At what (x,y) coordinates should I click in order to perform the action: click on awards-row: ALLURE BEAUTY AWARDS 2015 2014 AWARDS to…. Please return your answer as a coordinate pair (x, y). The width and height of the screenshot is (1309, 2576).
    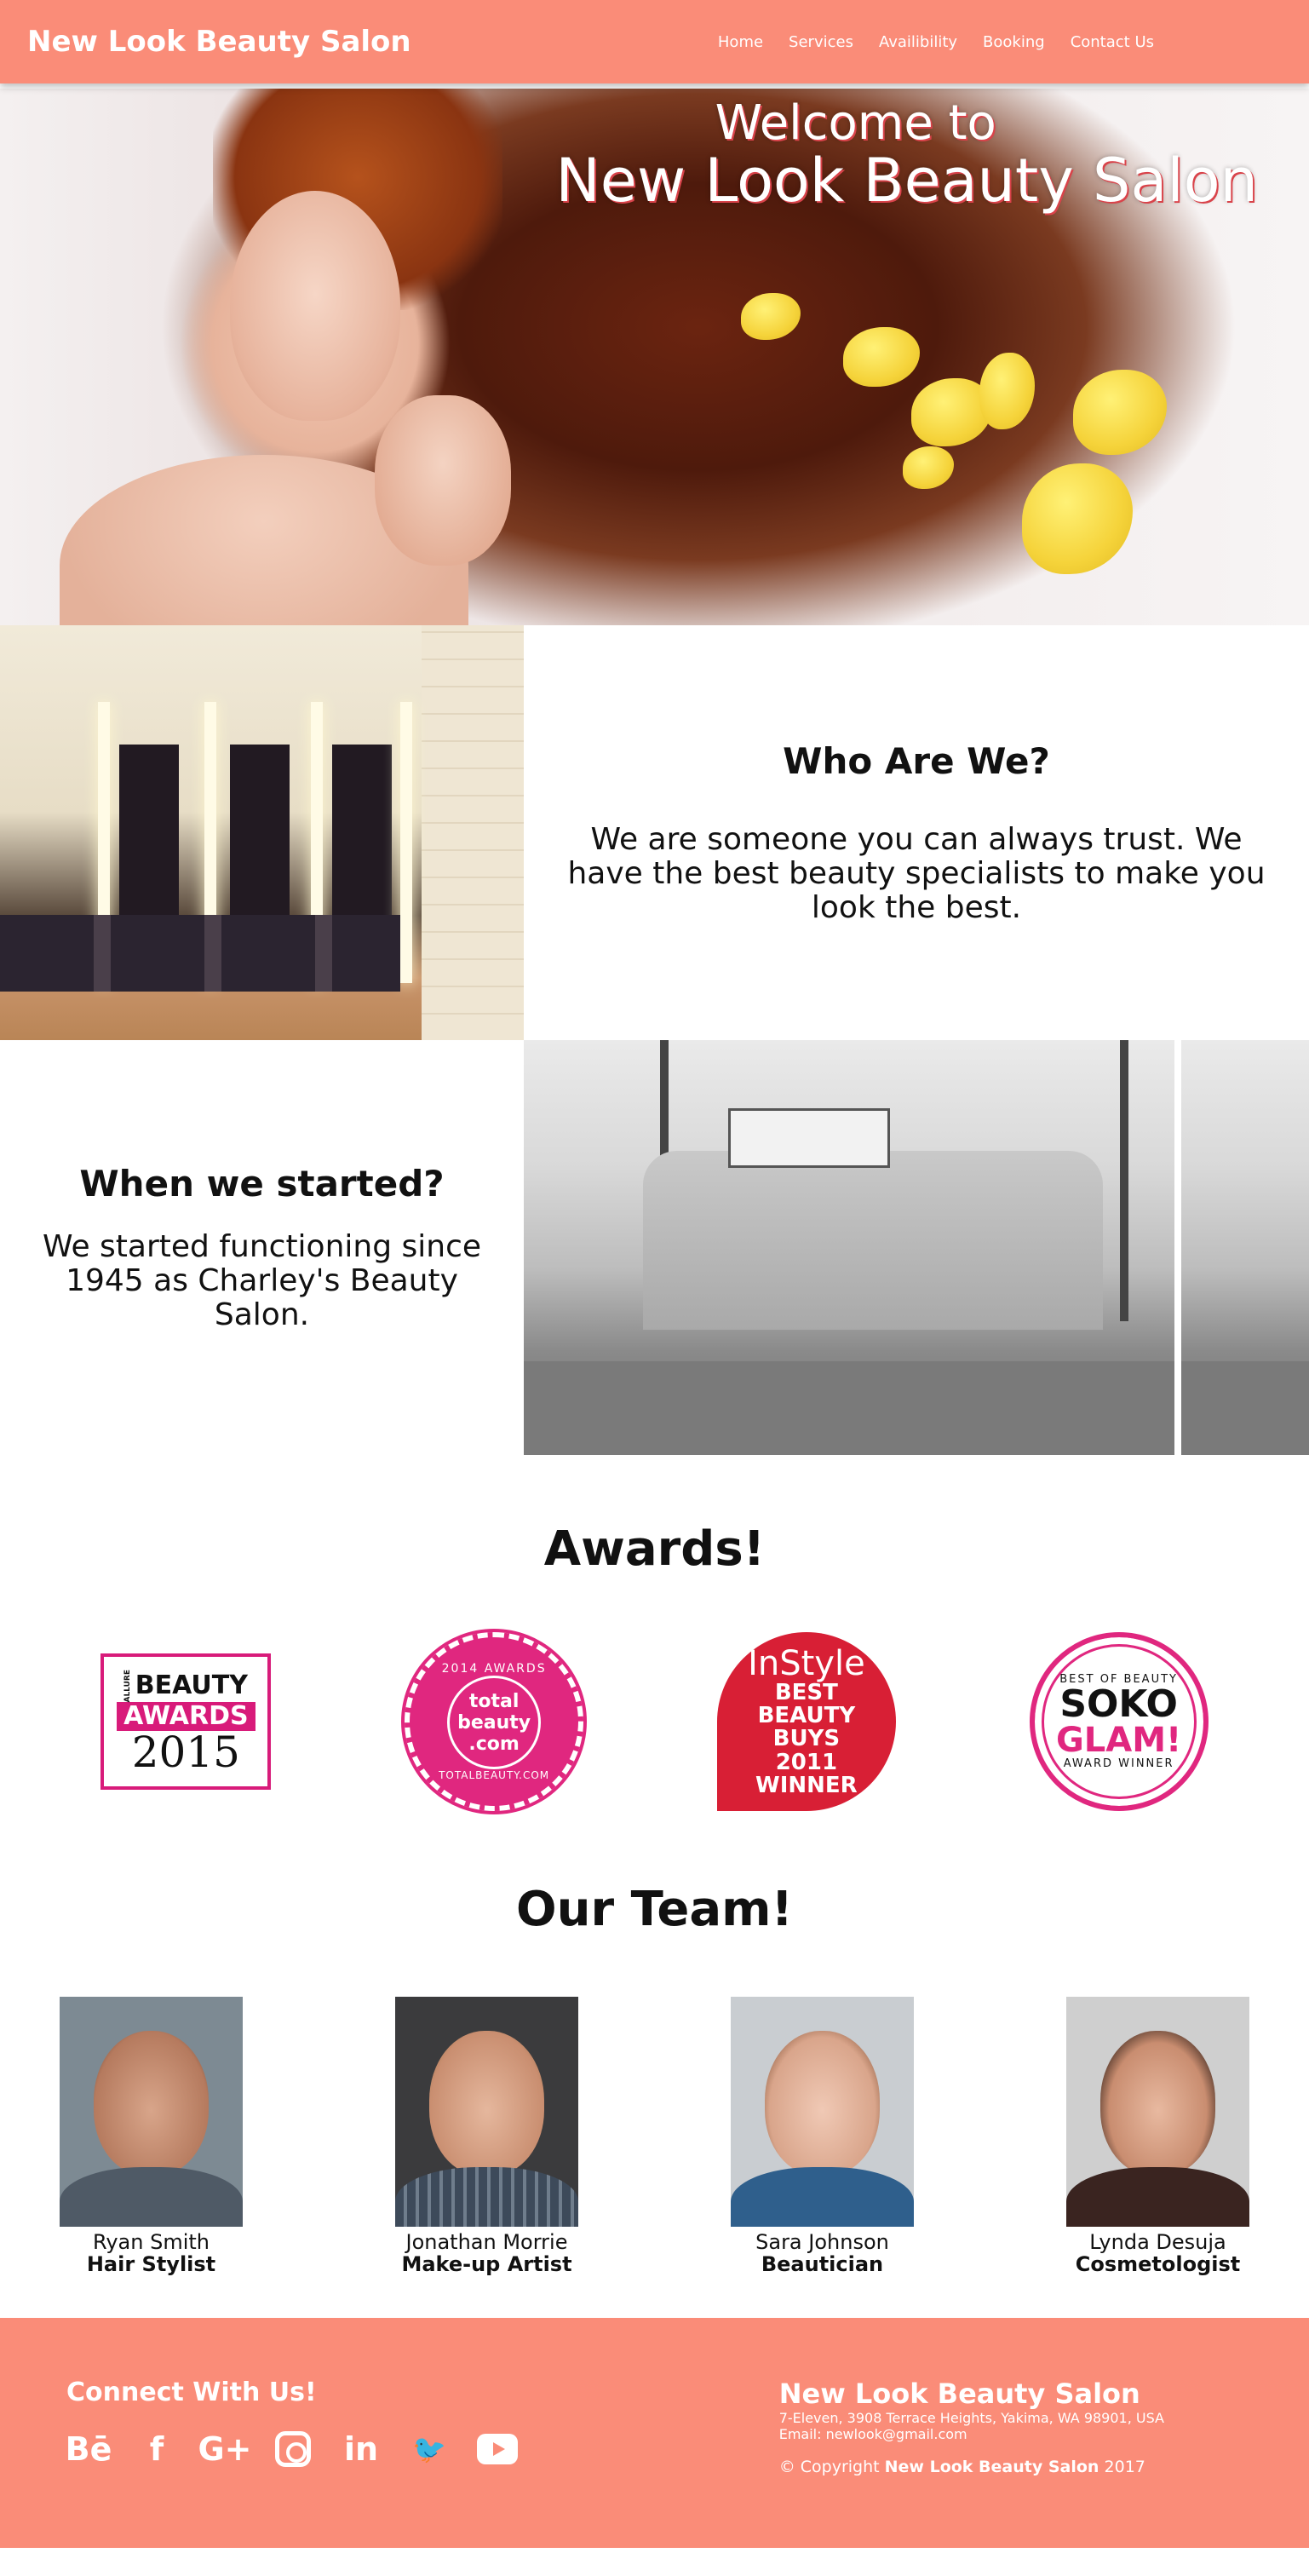
    Looking at the image, I should click on (654, 1722).